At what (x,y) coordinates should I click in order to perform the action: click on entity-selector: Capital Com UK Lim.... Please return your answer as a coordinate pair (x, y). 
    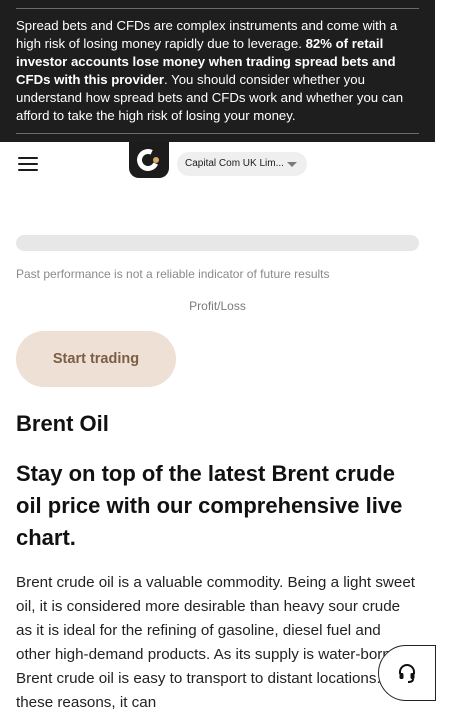
    Looking at the image, I should click on (242, 164).